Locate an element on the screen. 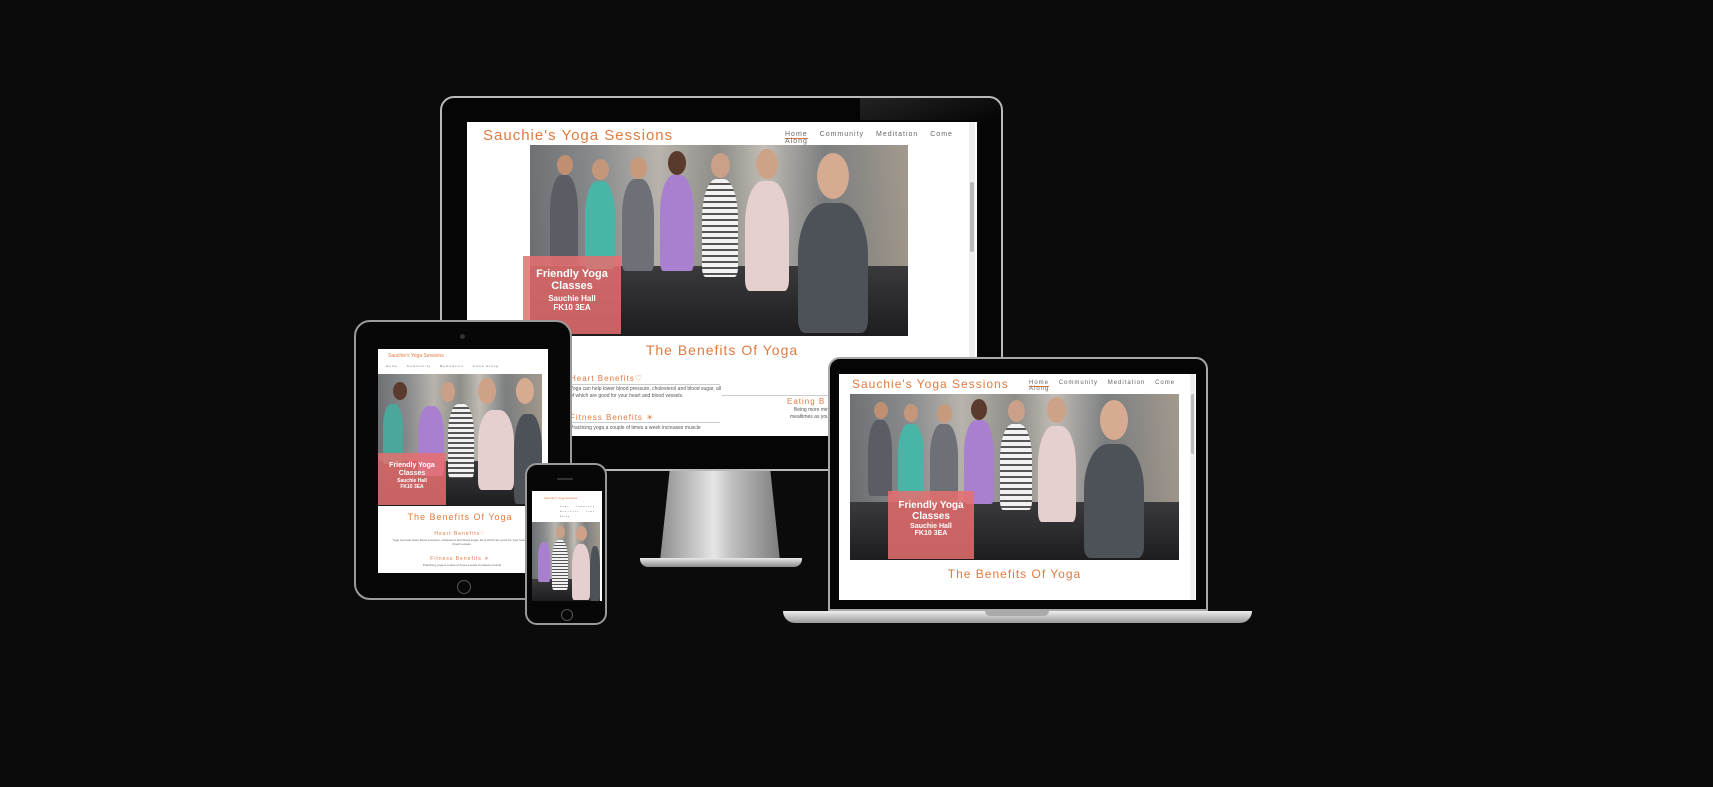  hero-location: Sauchie Hall is located at coordinates (572, 298).